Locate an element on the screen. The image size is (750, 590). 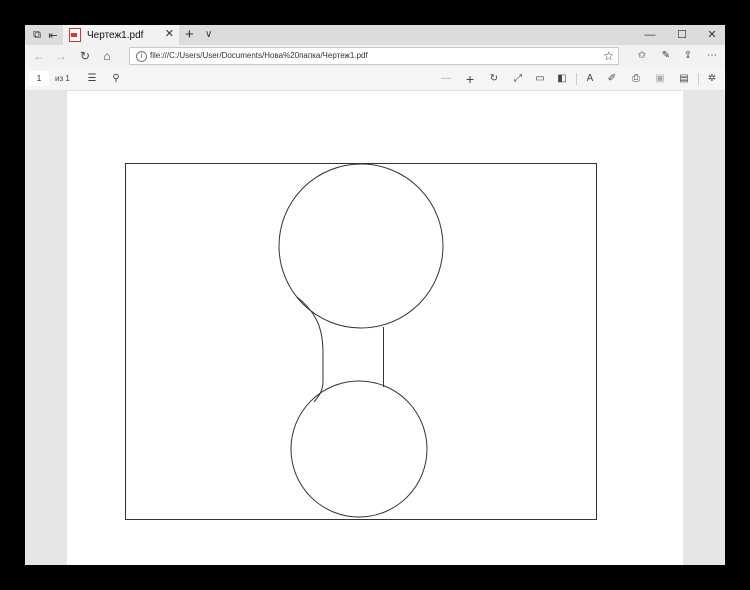
page-number-input: 1 is located at coordinates (39, 78).